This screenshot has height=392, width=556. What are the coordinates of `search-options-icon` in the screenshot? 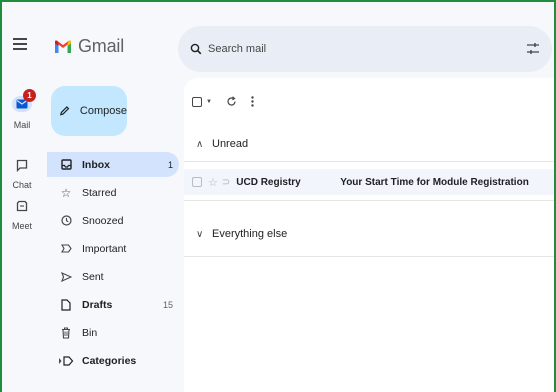 It's located at (533, 48).